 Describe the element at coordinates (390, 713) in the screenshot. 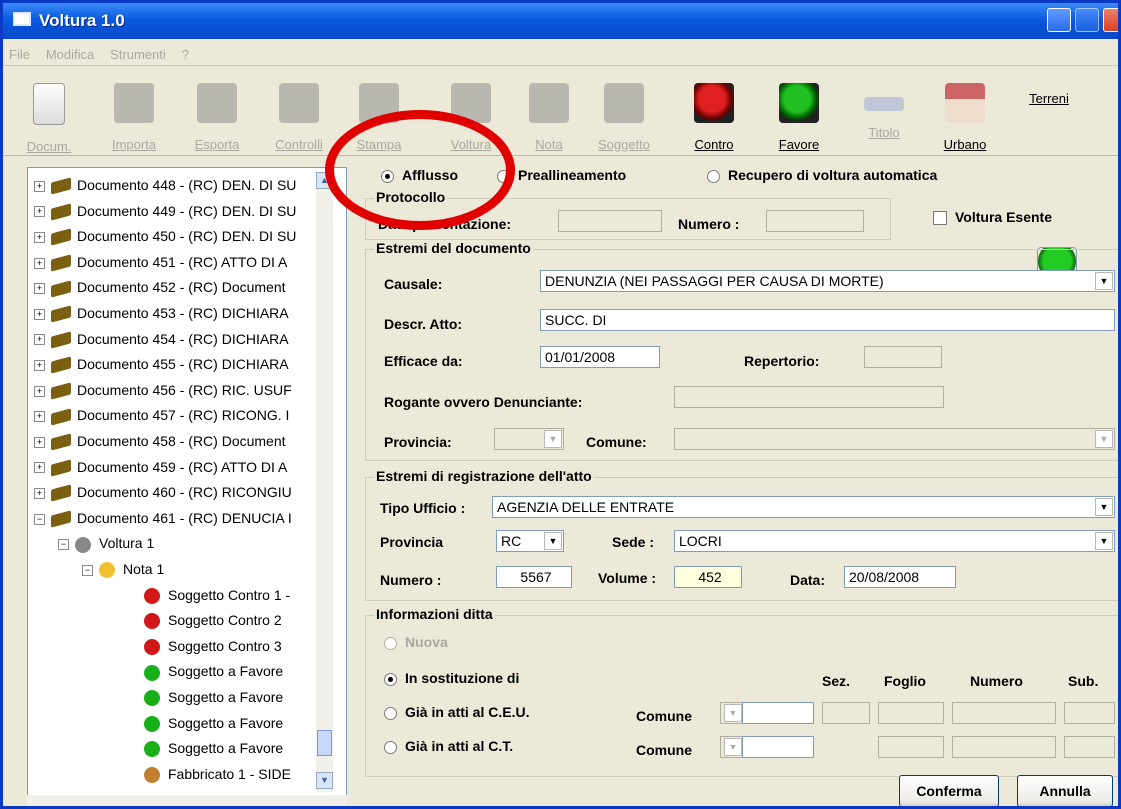

I see `radio-ceu` at that location.